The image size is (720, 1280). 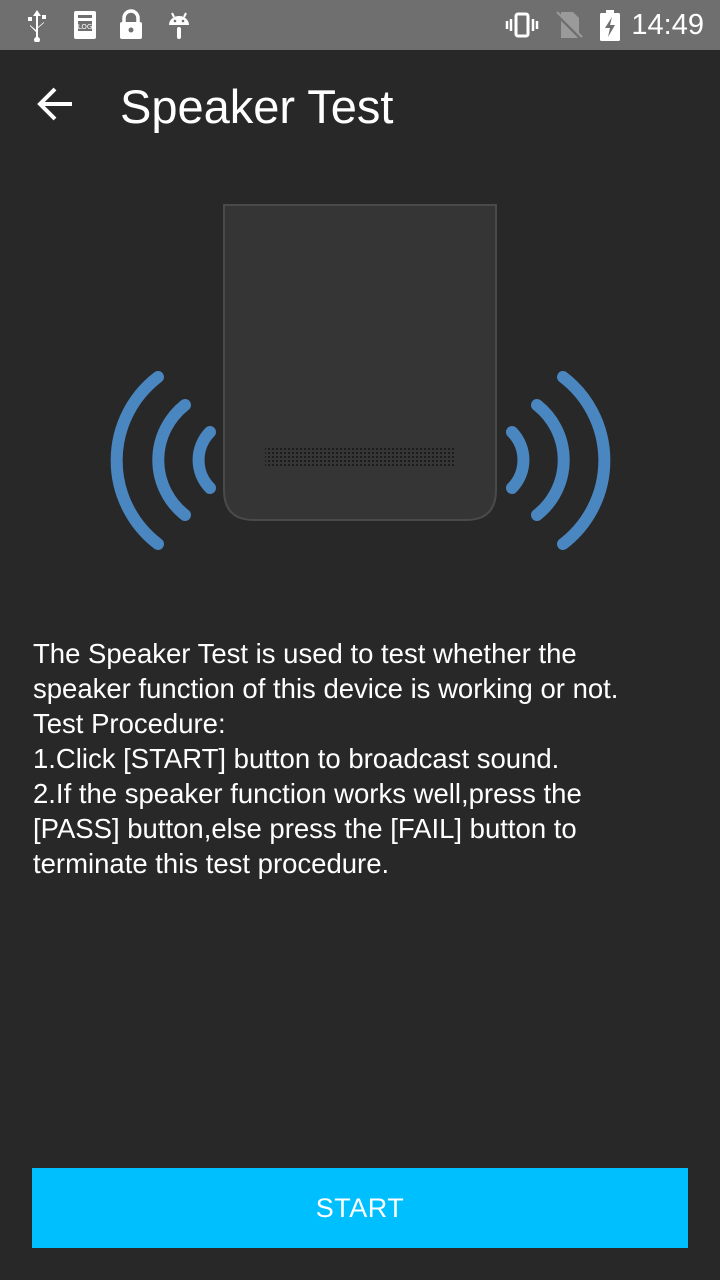 I want to click on arrow-back-icon, so click(x=56, y=106).